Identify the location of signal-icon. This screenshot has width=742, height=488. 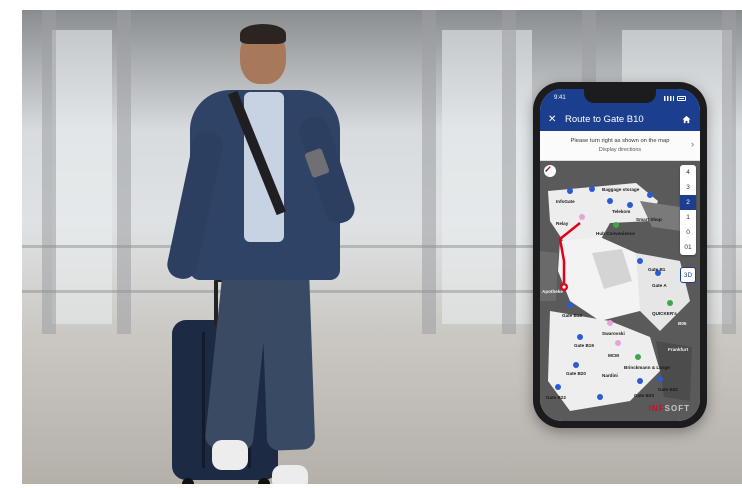
(669, 98).